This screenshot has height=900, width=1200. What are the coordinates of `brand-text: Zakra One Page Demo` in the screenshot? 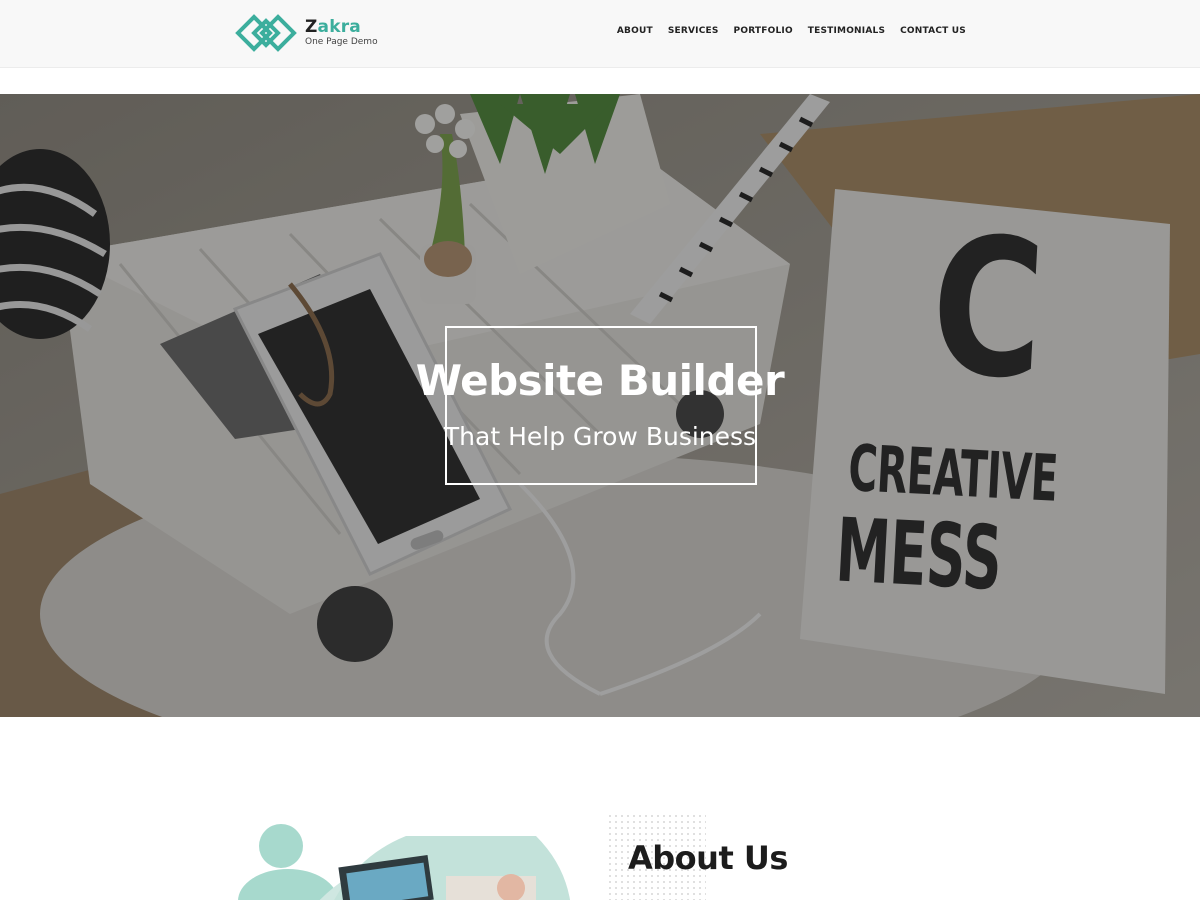 It's located at (341, 33).